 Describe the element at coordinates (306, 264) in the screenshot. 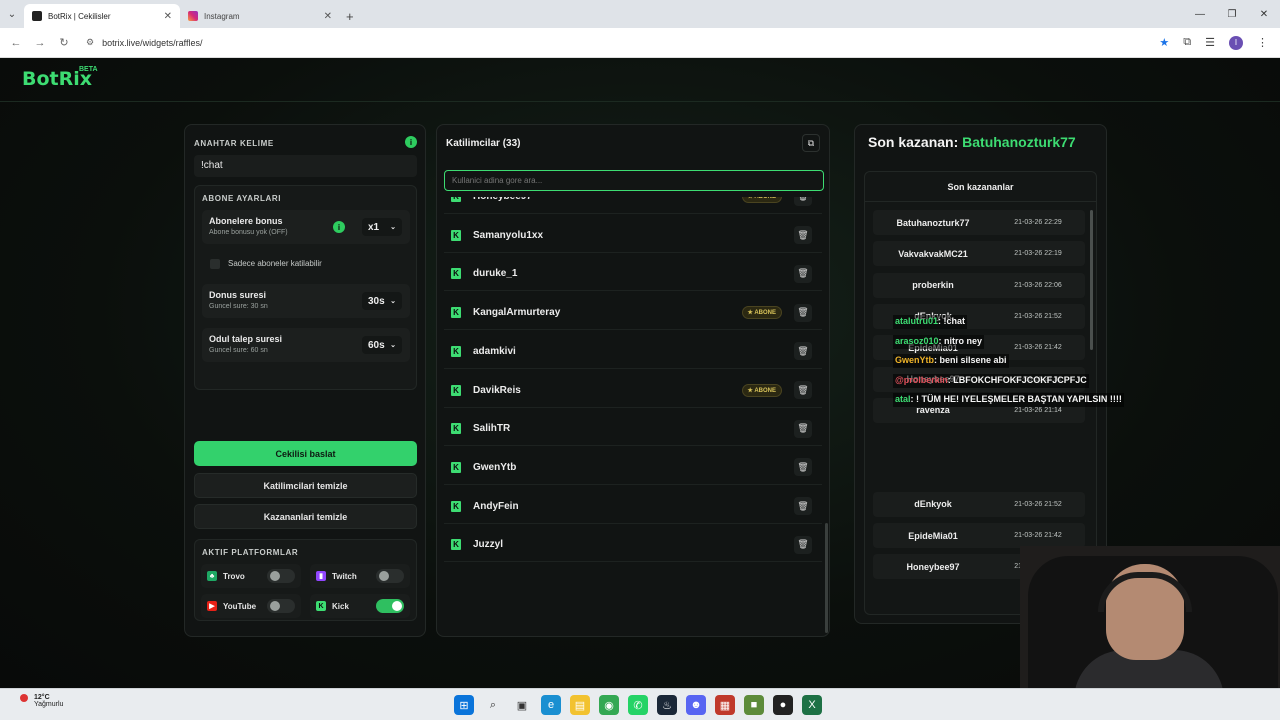

I see `only-subs-row: Sadece aboneler katilabilir` at that location.